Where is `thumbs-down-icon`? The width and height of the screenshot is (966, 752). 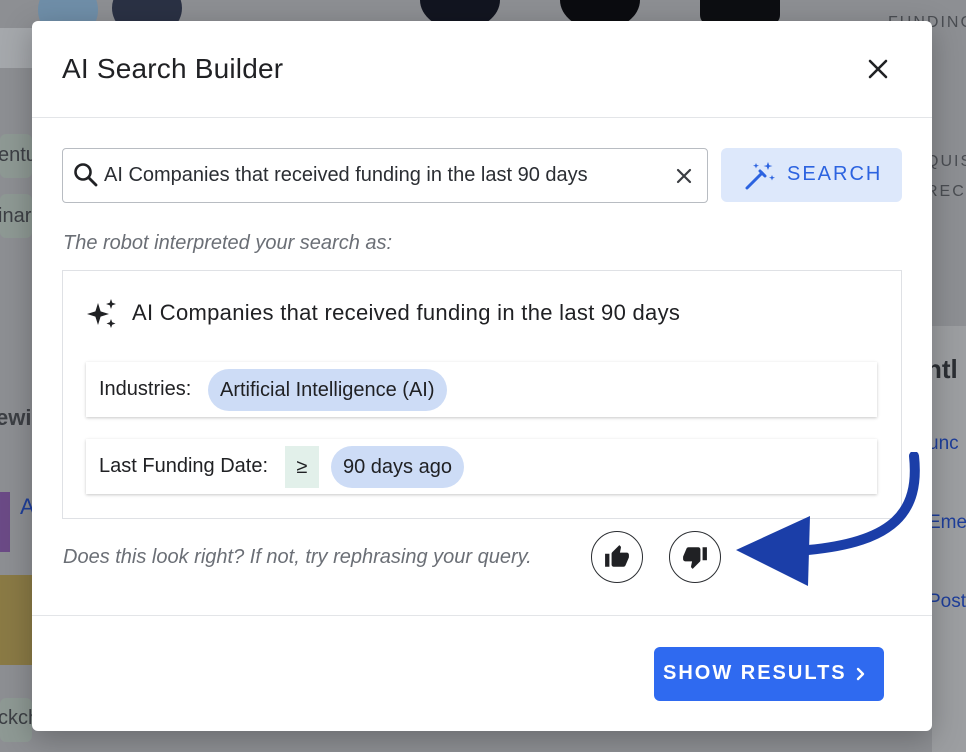 thumbs-down-icon is located at coordinates (695, 558).